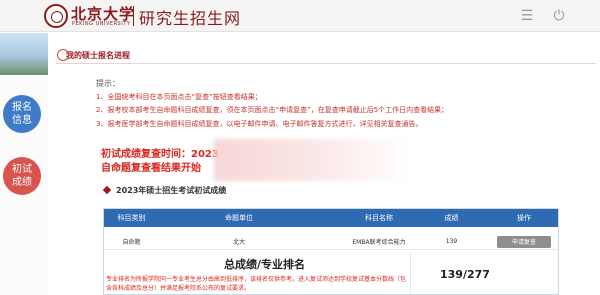 The width and height of the screenshot is (600, 295). I want to click on action-cell: 申请复查, so click(524, 241).